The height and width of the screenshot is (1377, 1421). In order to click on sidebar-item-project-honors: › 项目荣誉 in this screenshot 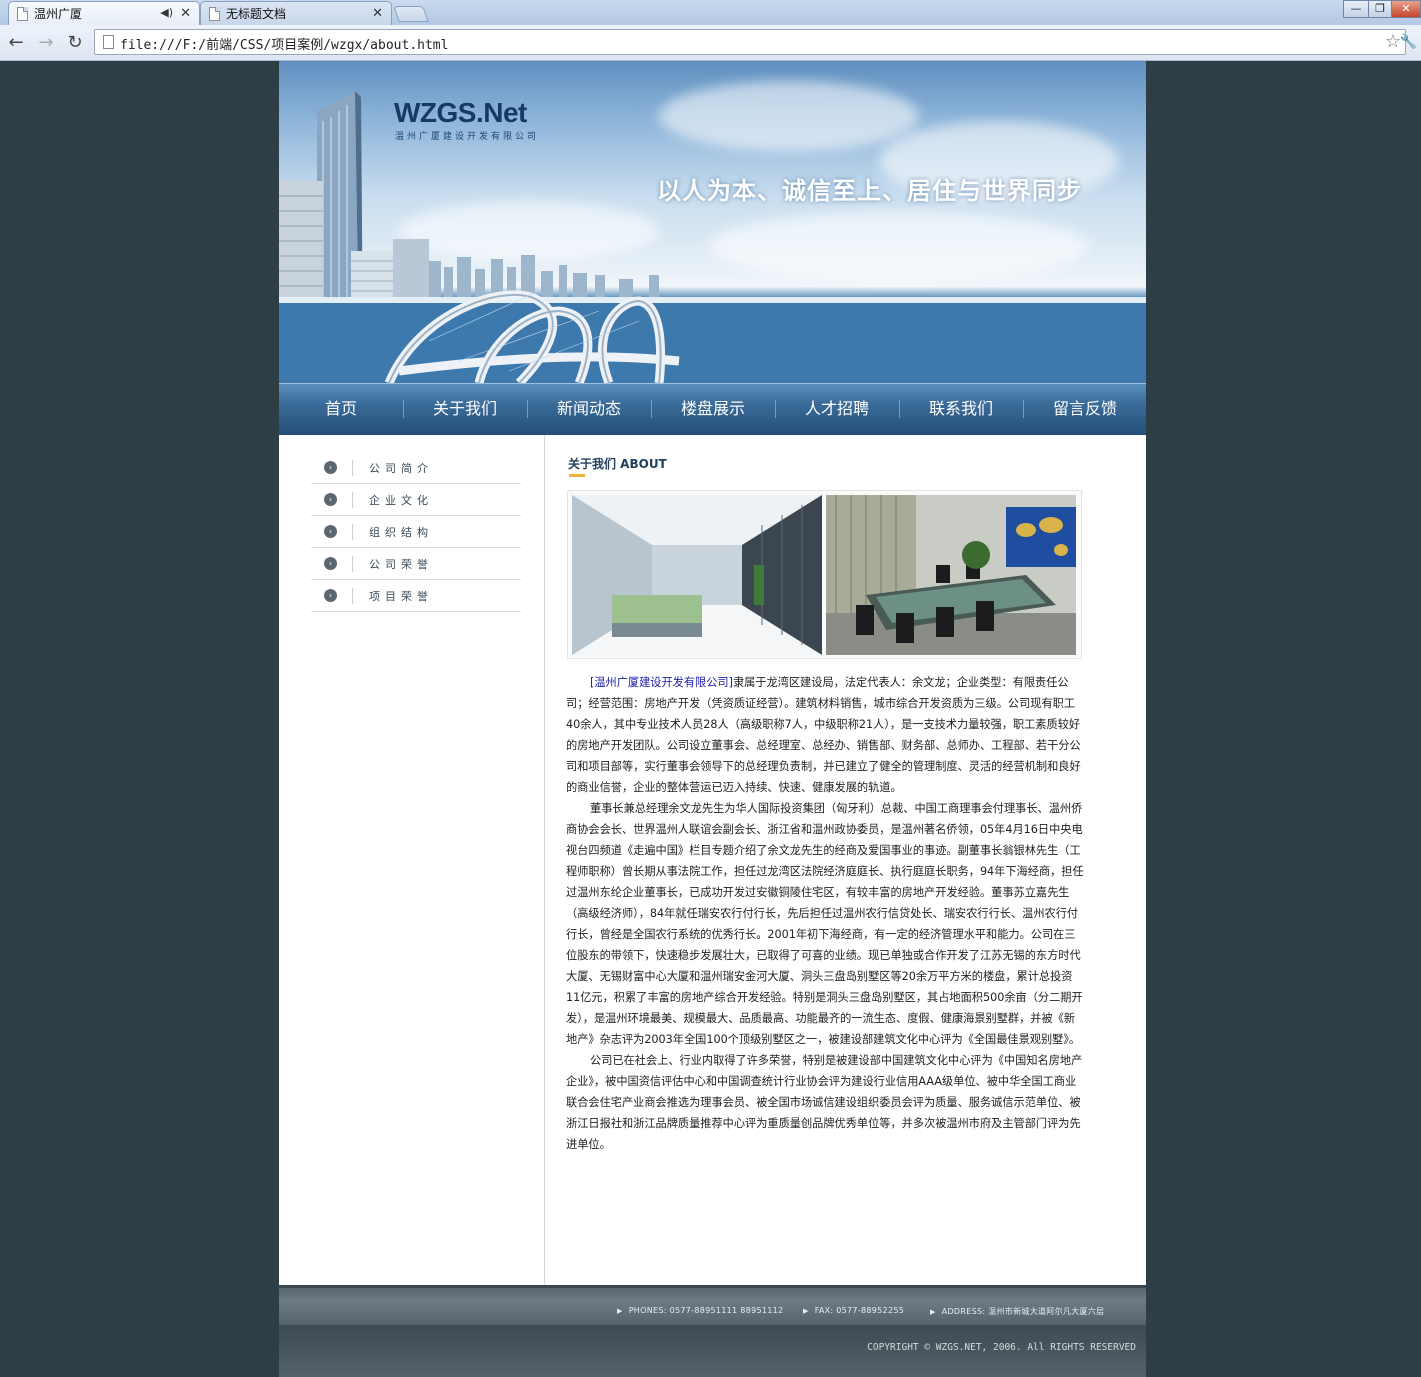, I will do `click(416, 596)`.